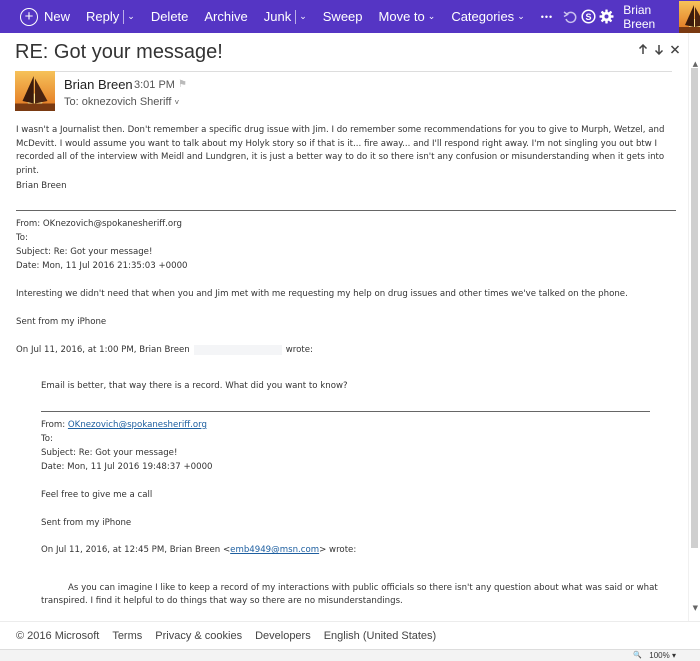  I want to click on reply-subject: Subject: Re: Got your message!, so click(84, 252).